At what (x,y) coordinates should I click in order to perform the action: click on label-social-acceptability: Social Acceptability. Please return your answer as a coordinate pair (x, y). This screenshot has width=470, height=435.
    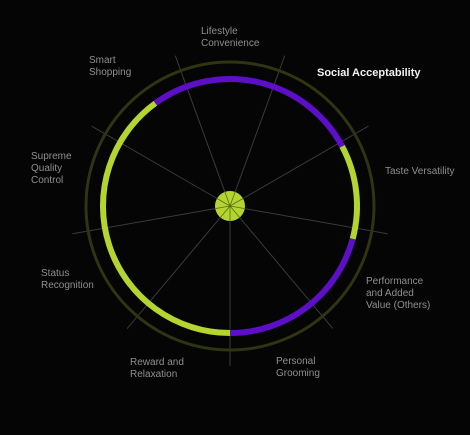
    Looking at the image, I should click on (369, 73).